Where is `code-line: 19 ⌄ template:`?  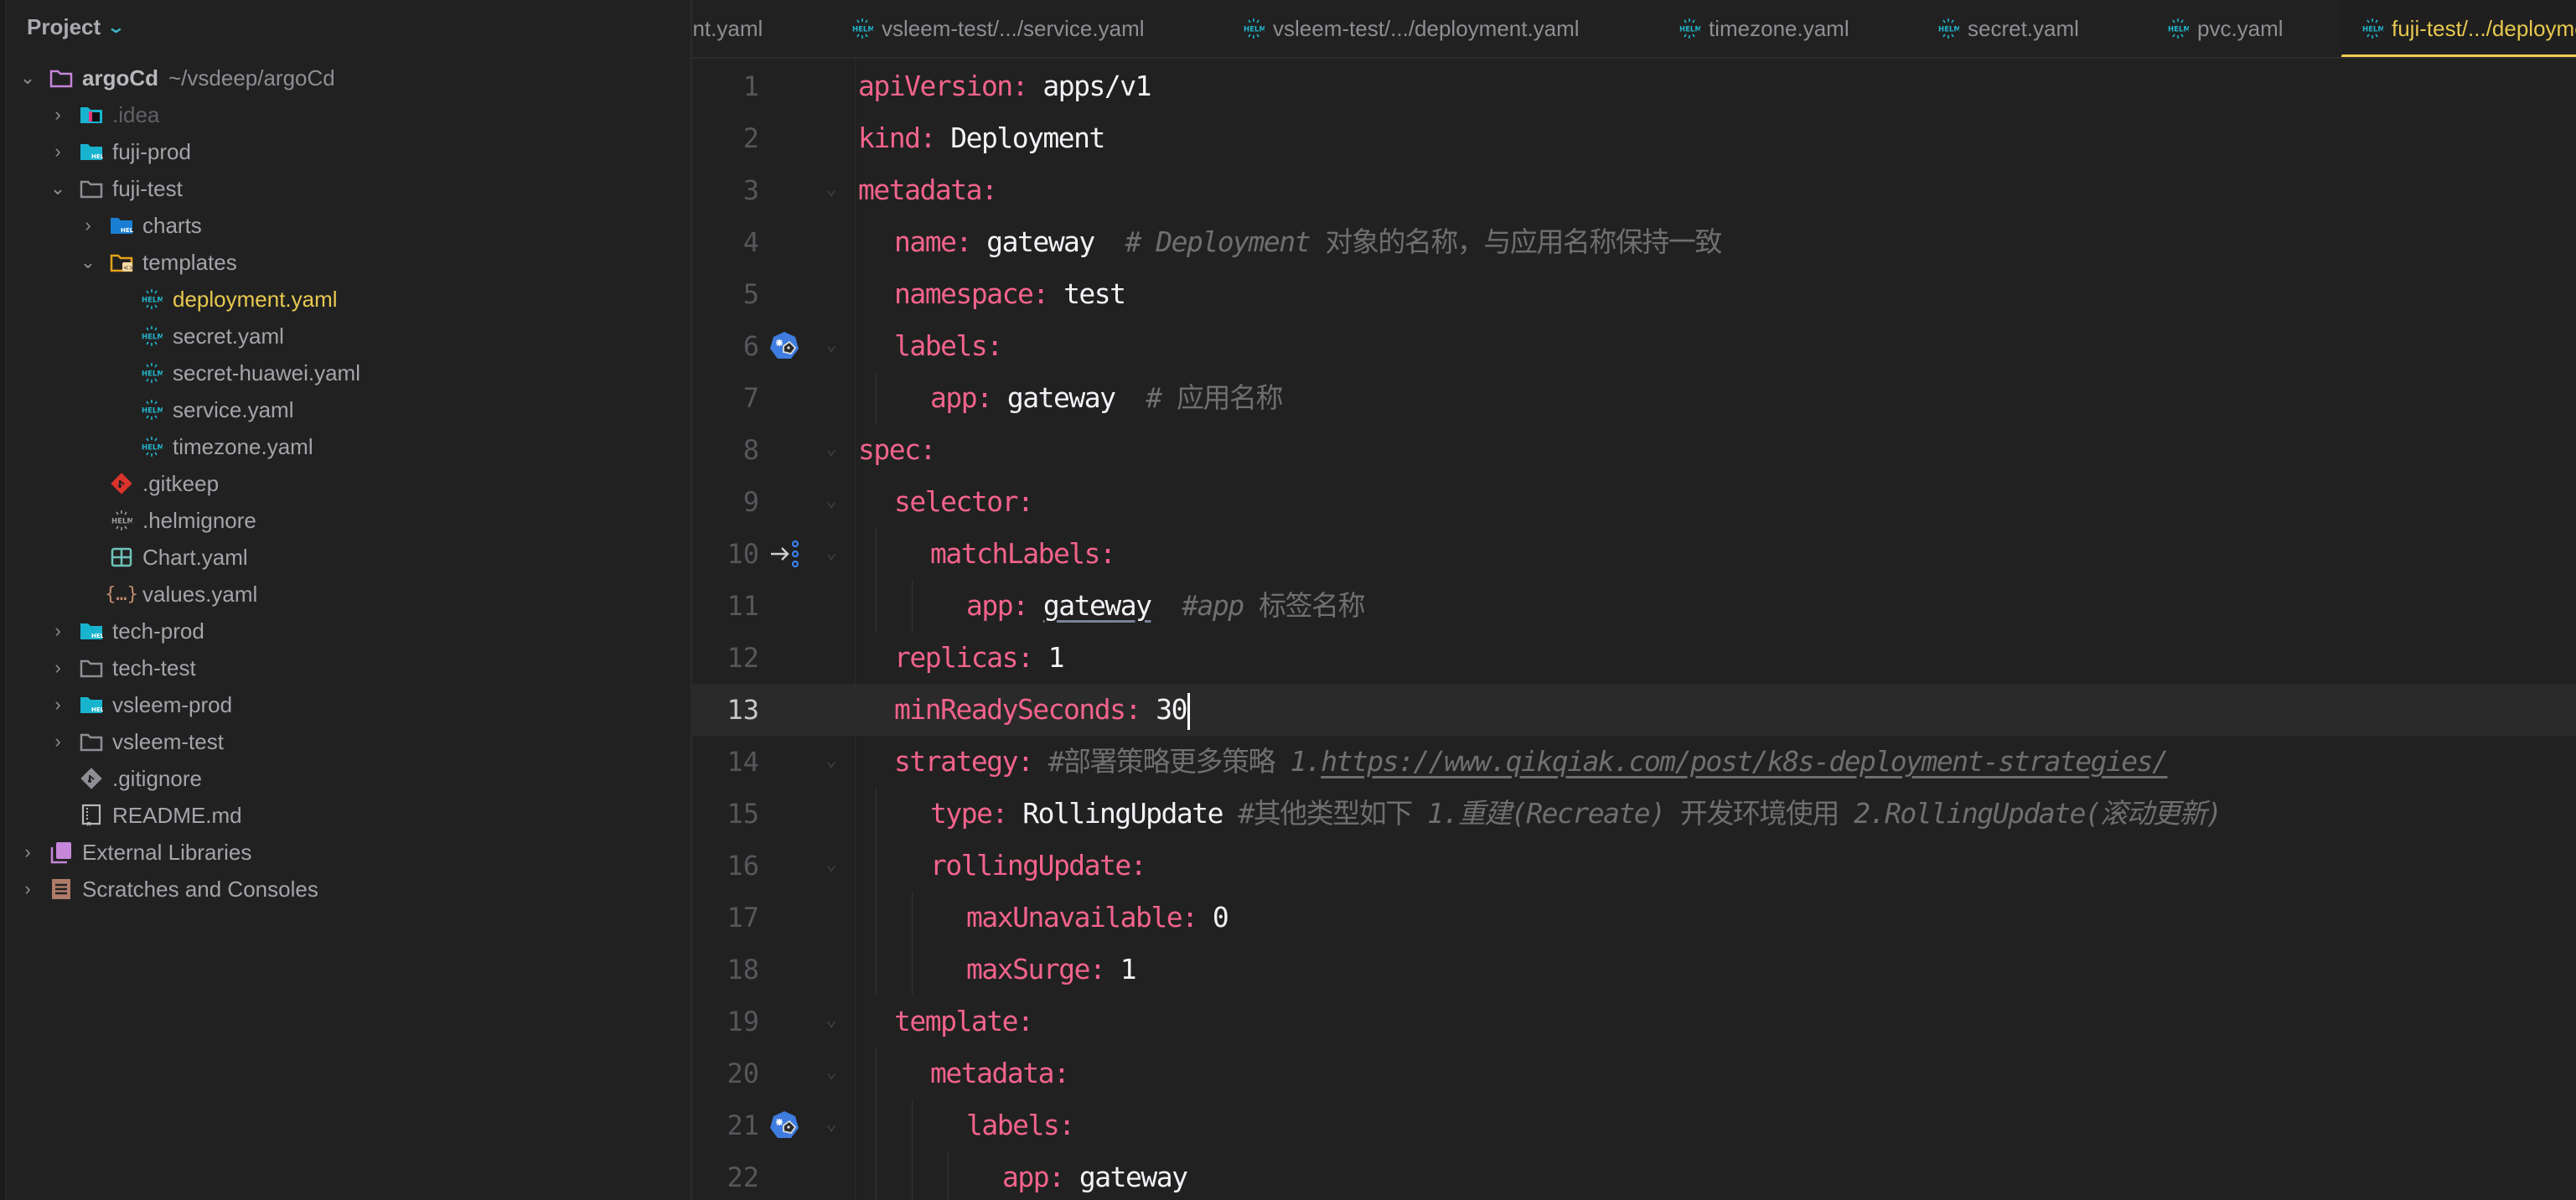 code-line: 19 ⌄ template: is located at coordinates (1634, 1021).